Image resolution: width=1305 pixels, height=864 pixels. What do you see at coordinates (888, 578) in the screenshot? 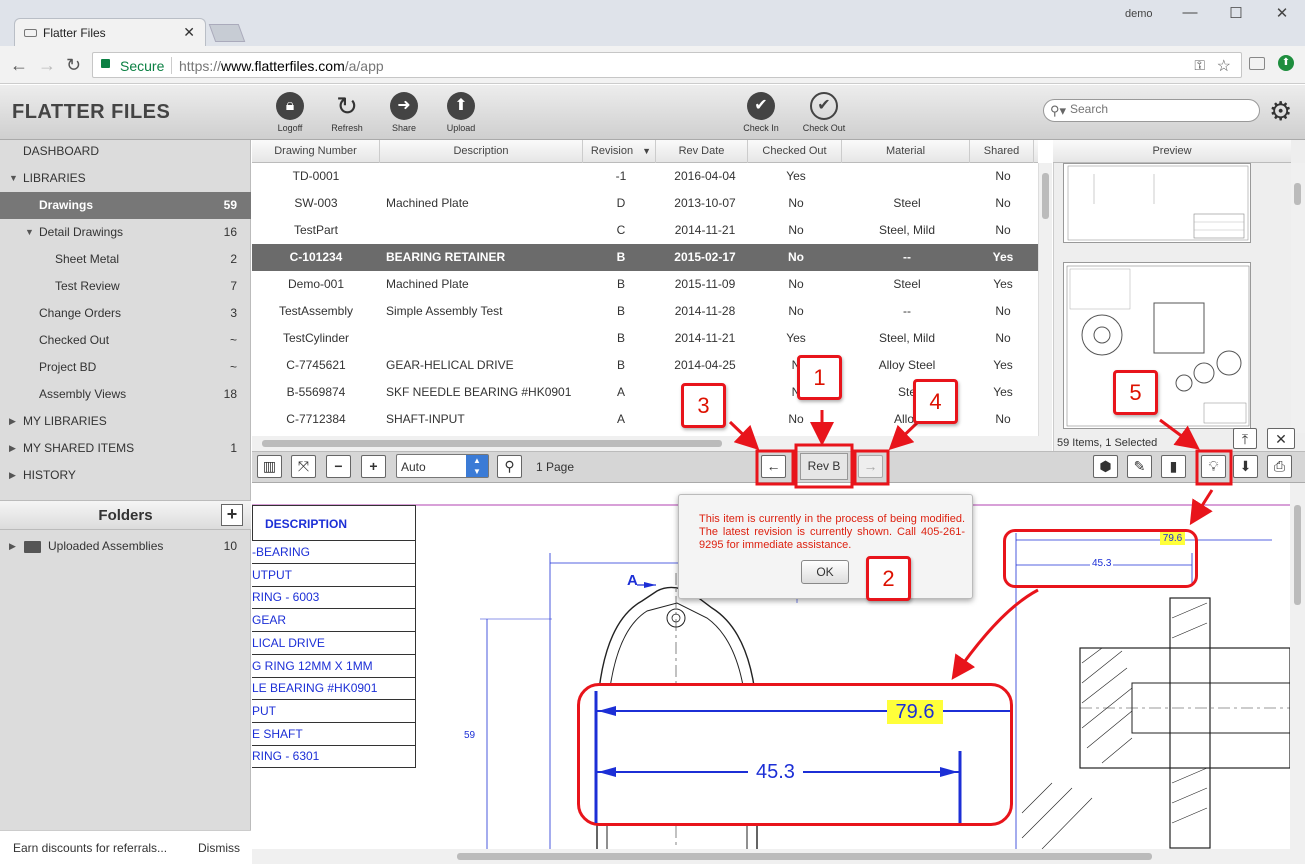
I see `callout-2: 2` at bounding box center [888, 578].